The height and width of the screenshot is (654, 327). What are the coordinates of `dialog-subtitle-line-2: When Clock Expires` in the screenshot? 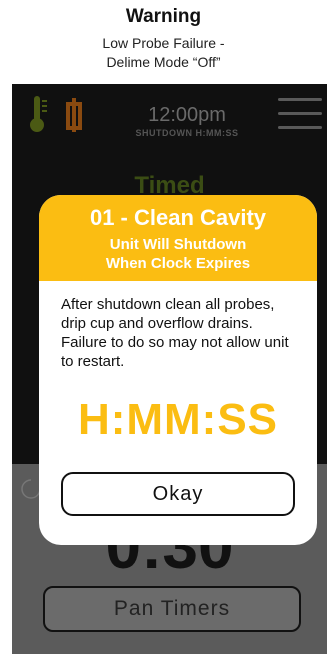 It's located at (178, 263).